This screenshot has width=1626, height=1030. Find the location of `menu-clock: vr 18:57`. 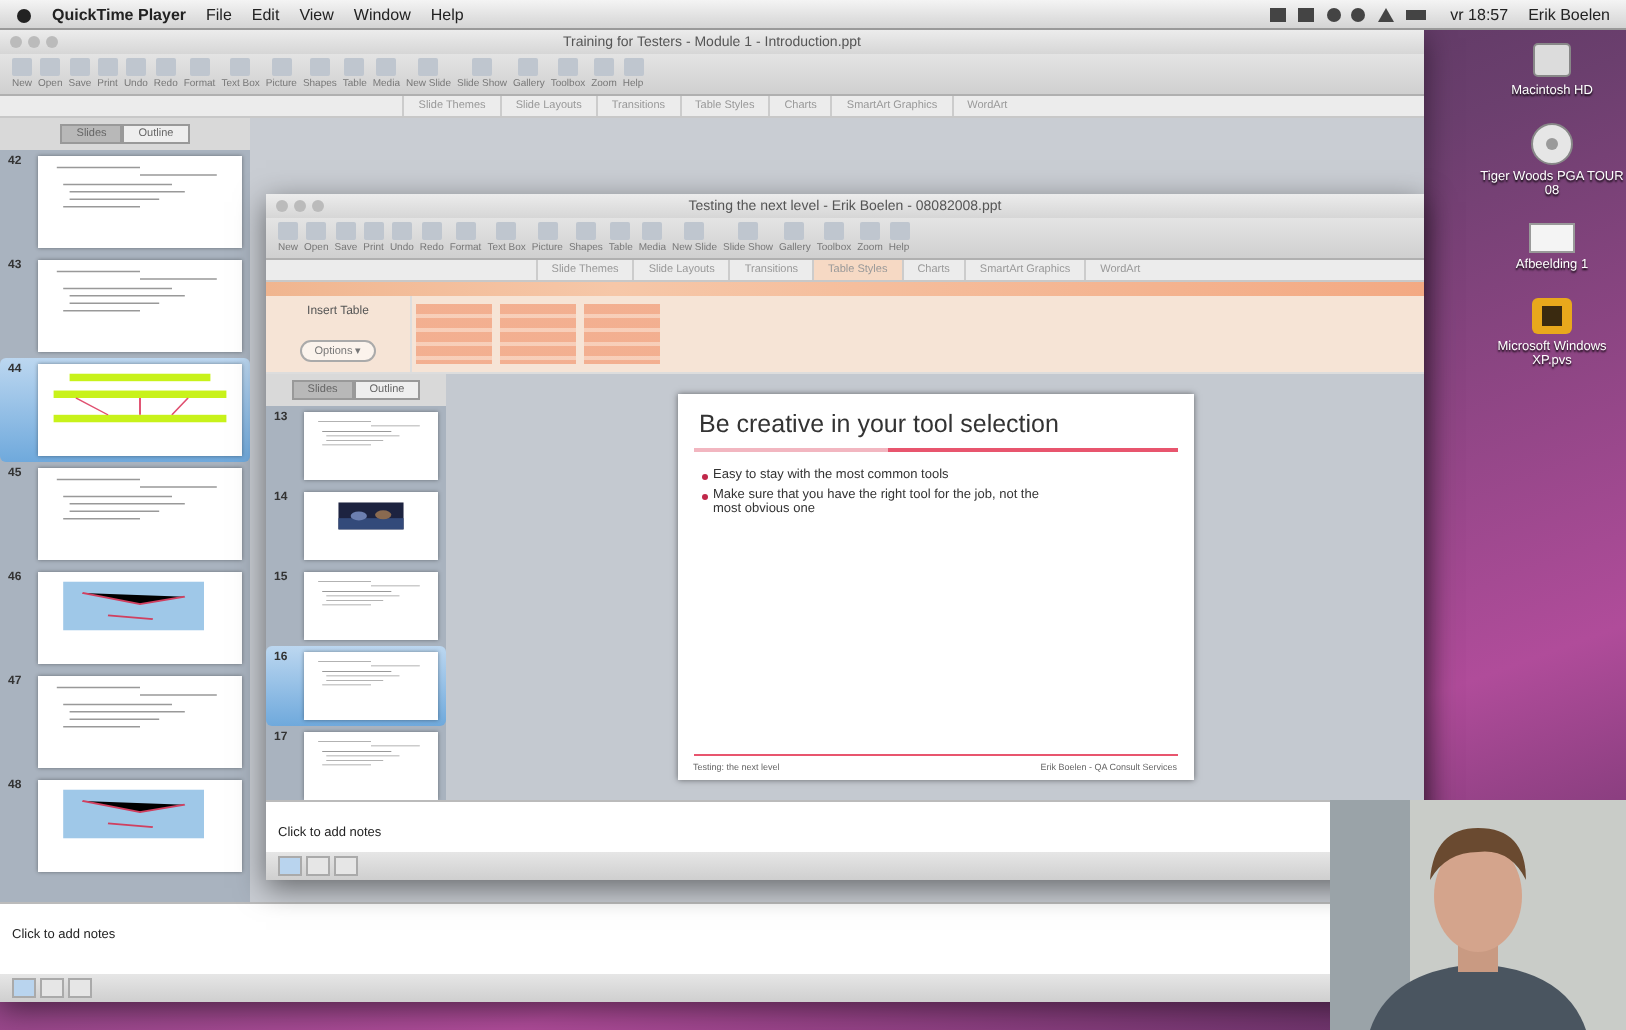

menu-clock: vr 18:57 is located at coordinates (1479, 14).